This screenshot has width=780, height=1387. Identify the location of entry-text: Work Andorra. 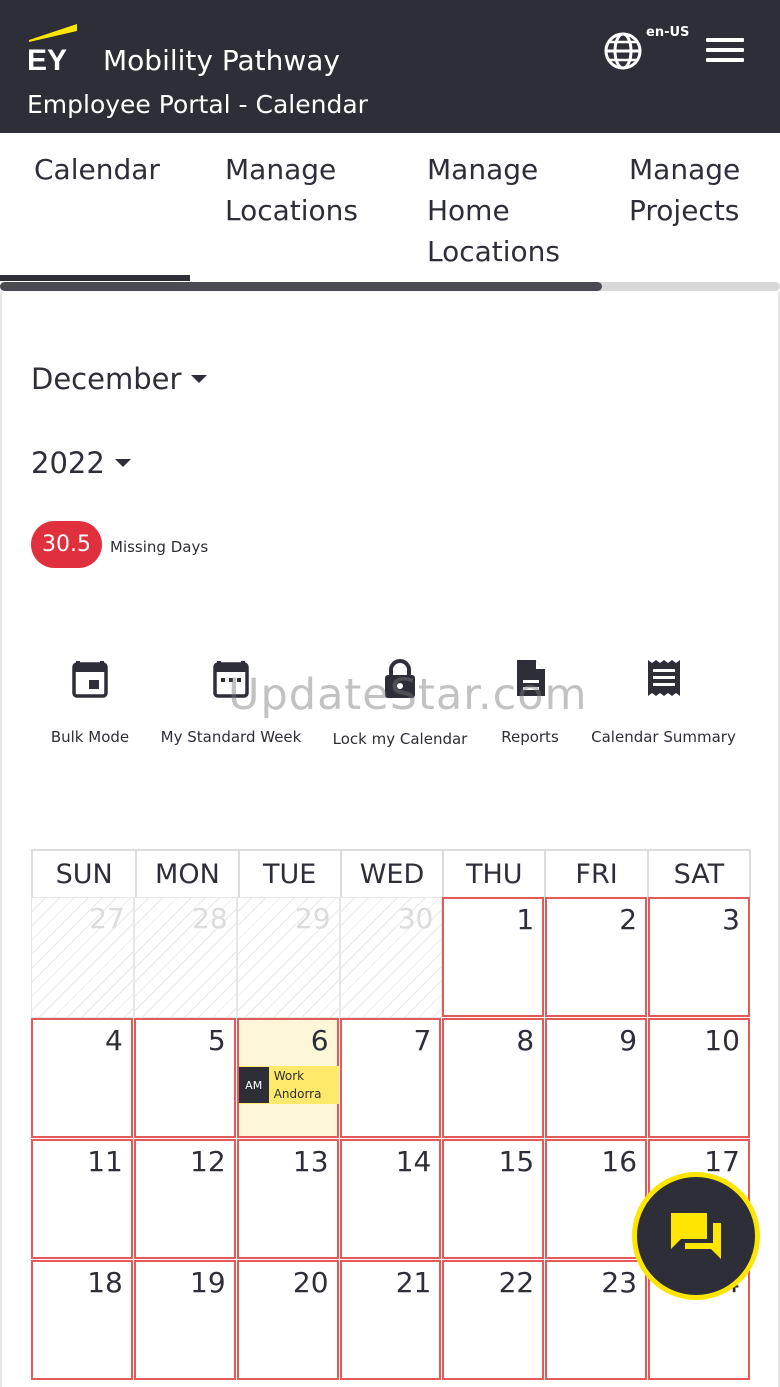
(298, 1085).